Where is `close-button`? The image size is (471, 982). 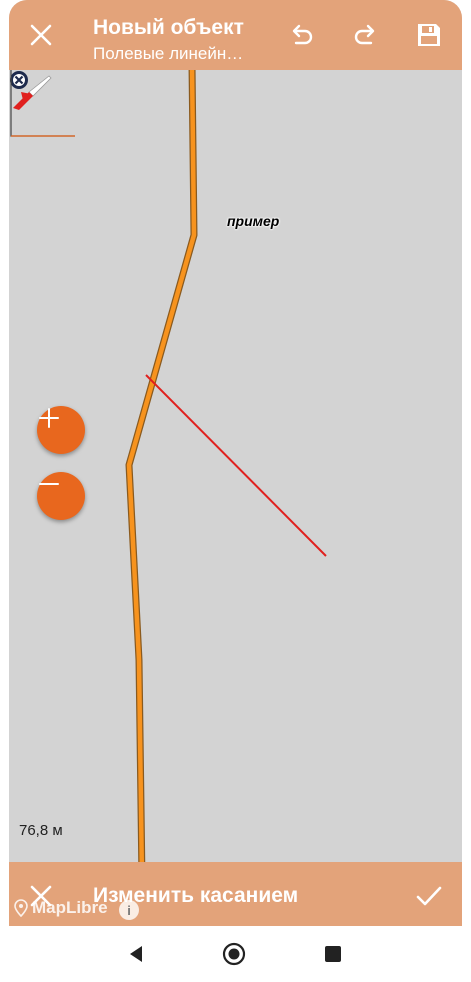 close-button is located at coordinates (41, 35).